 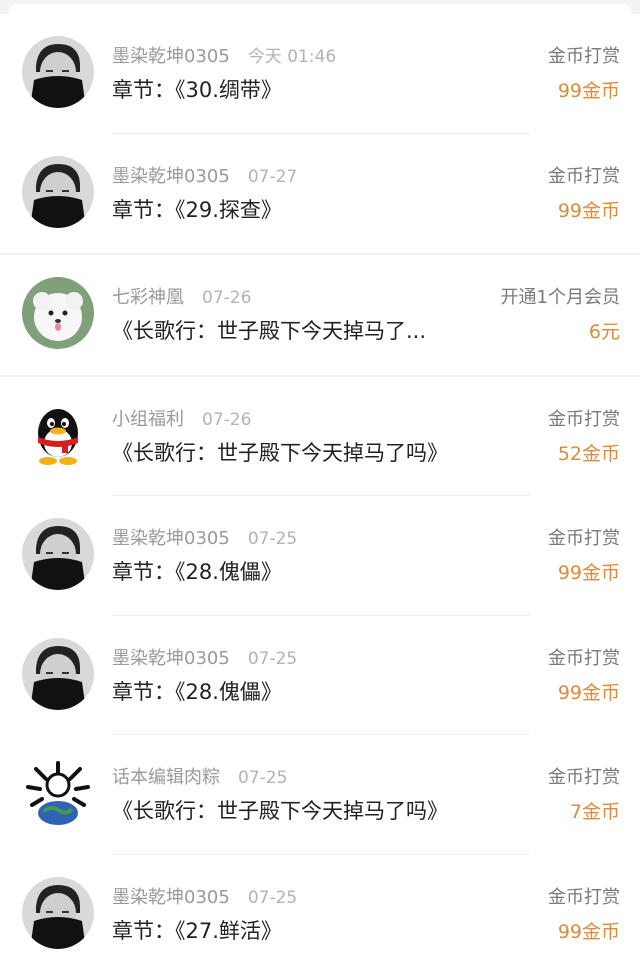 I want to click on white-dog-avatar, so click(x=58, y=313).